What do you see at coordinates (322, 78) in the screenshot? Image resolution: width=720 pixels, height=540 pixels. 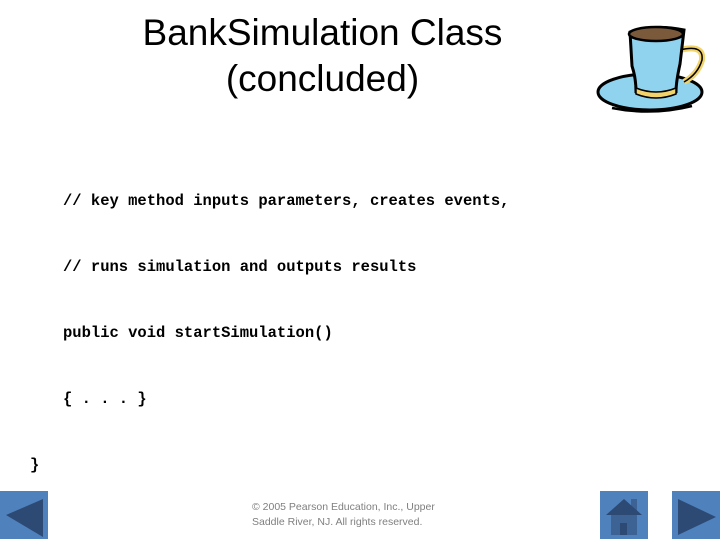 I see `title-line-2: (concluded)` at bounding box center [322, 78].